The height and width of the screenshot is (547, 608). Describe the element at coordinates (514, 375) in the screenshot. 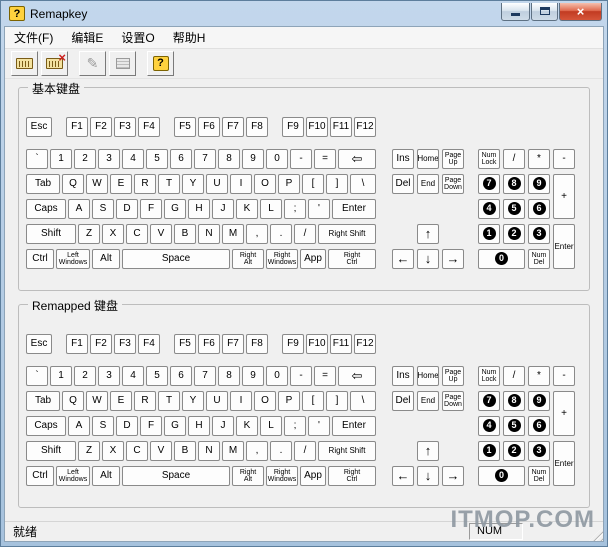

I see `key-np-divide: /` at that location.